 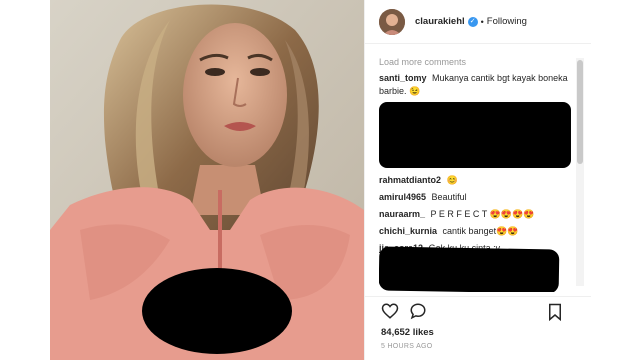 I want to click on post-header: claurakiehl ✓ • Following, so click(x=478, y=22).